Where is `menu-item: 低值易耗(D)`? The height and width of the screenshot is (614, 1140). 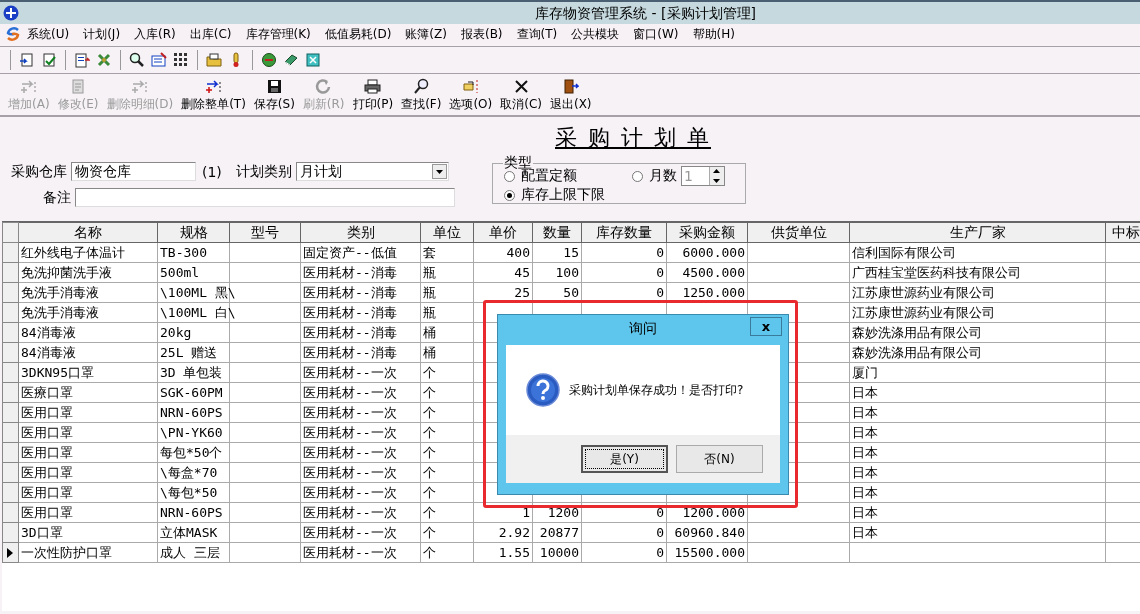
menu-item: 低值易耗(D) is located at coordinates (358, 34).